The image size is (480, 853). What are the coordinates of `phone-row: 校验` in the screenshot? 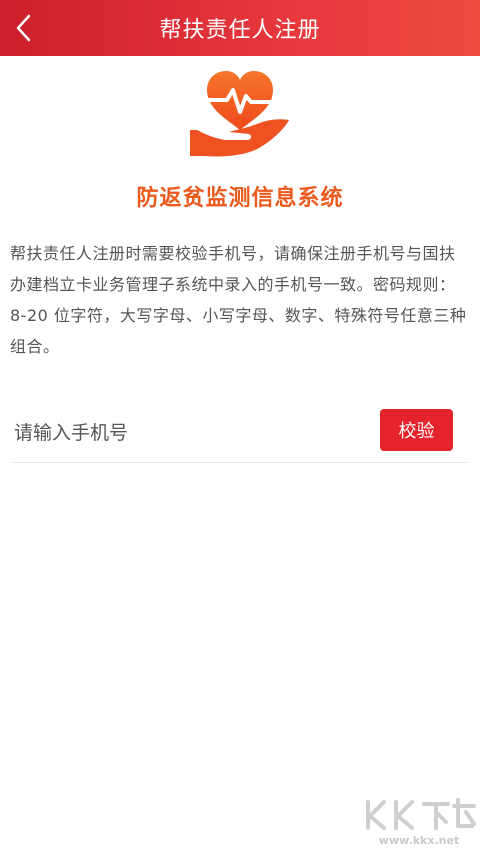 It's located at (240, 434).